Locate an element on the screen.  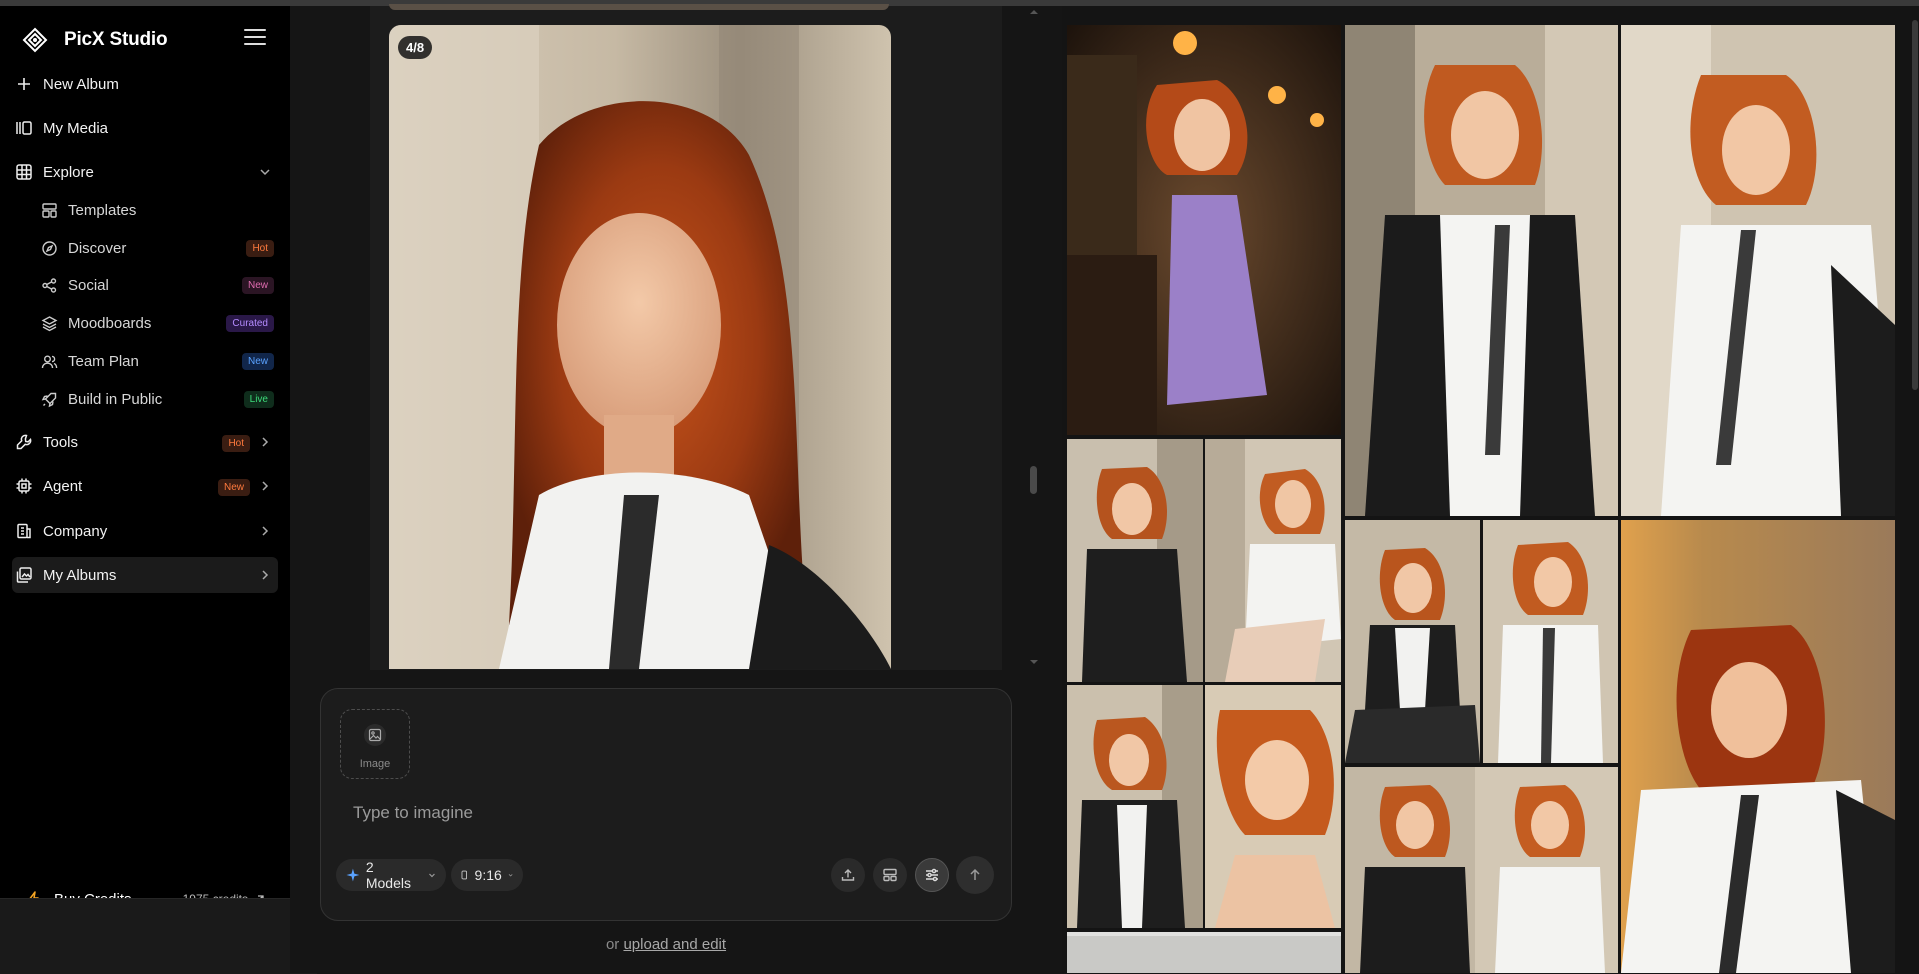
grid-icon is located at coordinates (24, 172).